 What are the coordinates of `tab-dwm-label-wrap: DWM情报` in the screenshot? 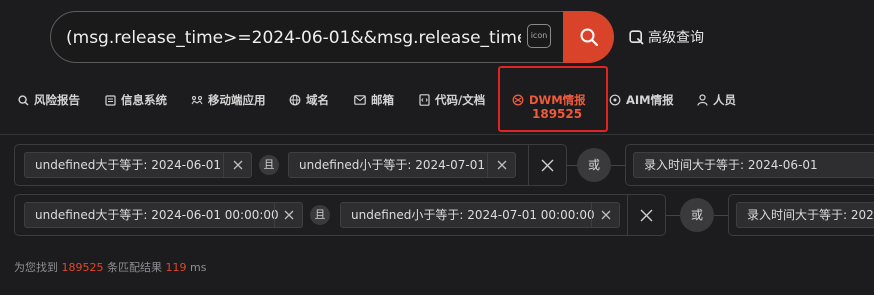 It's located at (549, 100).